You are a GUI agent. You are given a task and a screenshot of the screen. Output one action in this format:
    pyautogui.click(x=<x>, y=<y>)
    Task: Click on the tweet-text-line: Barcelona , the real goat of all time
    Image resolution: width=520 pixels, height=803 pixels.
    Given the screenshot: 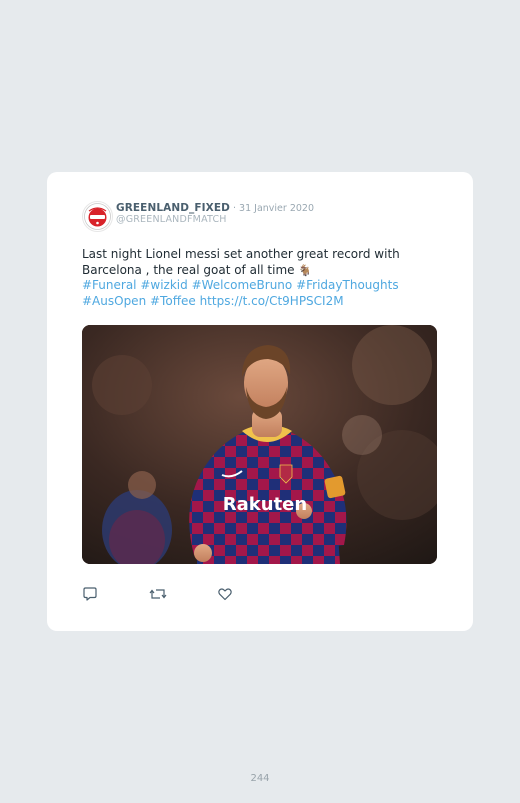 What is the action you would take?
    pyautogui.click(x=188, y=269)
    